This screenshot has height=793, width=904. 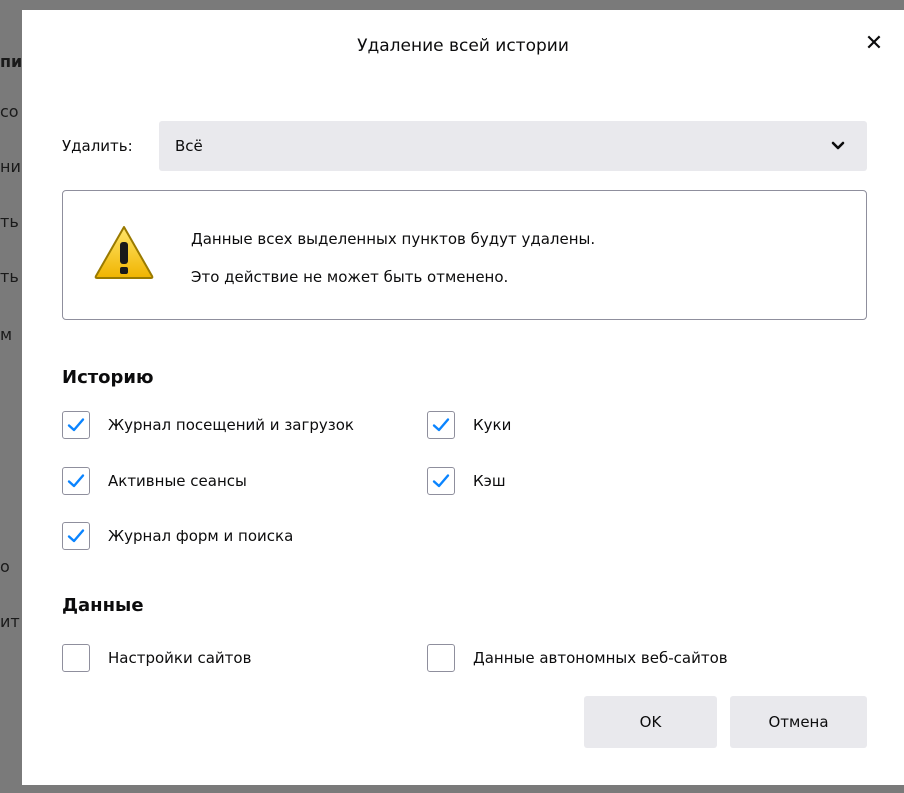 I want to click on timerange-label: Удалить:, so click(x=97, y=146).